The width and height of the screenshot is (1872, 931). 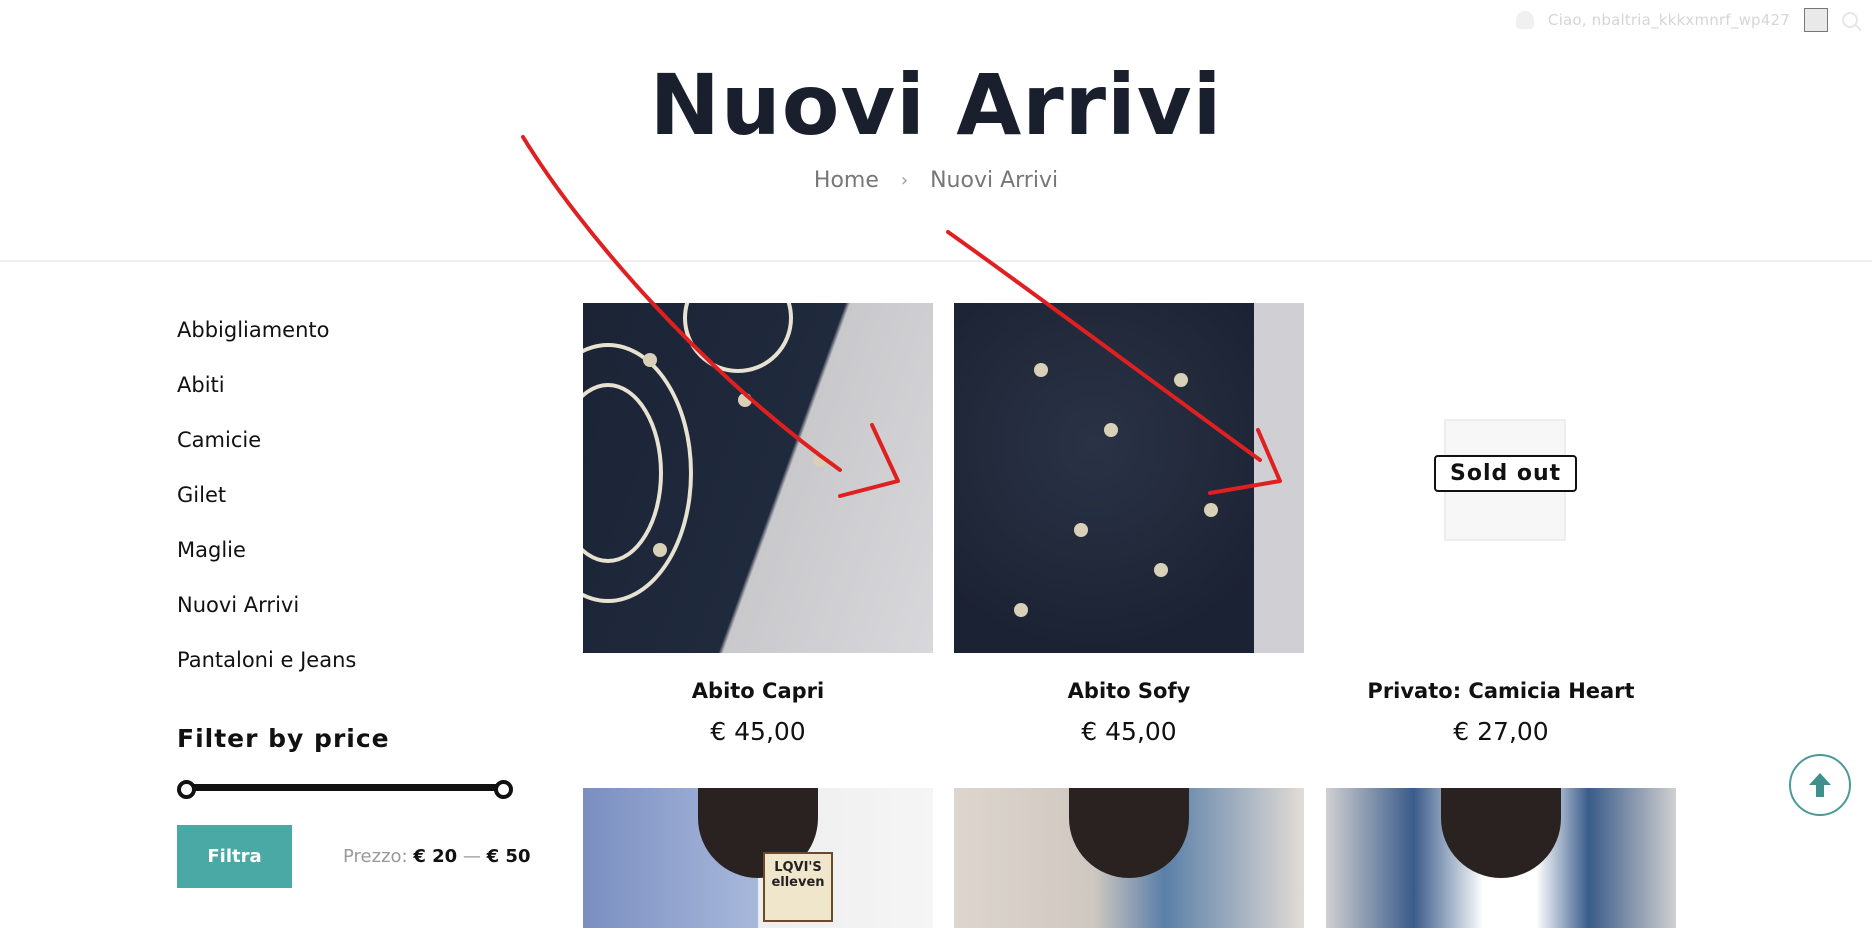 I want to click on category-gilet: Gilet, so click(x=347, y=502).